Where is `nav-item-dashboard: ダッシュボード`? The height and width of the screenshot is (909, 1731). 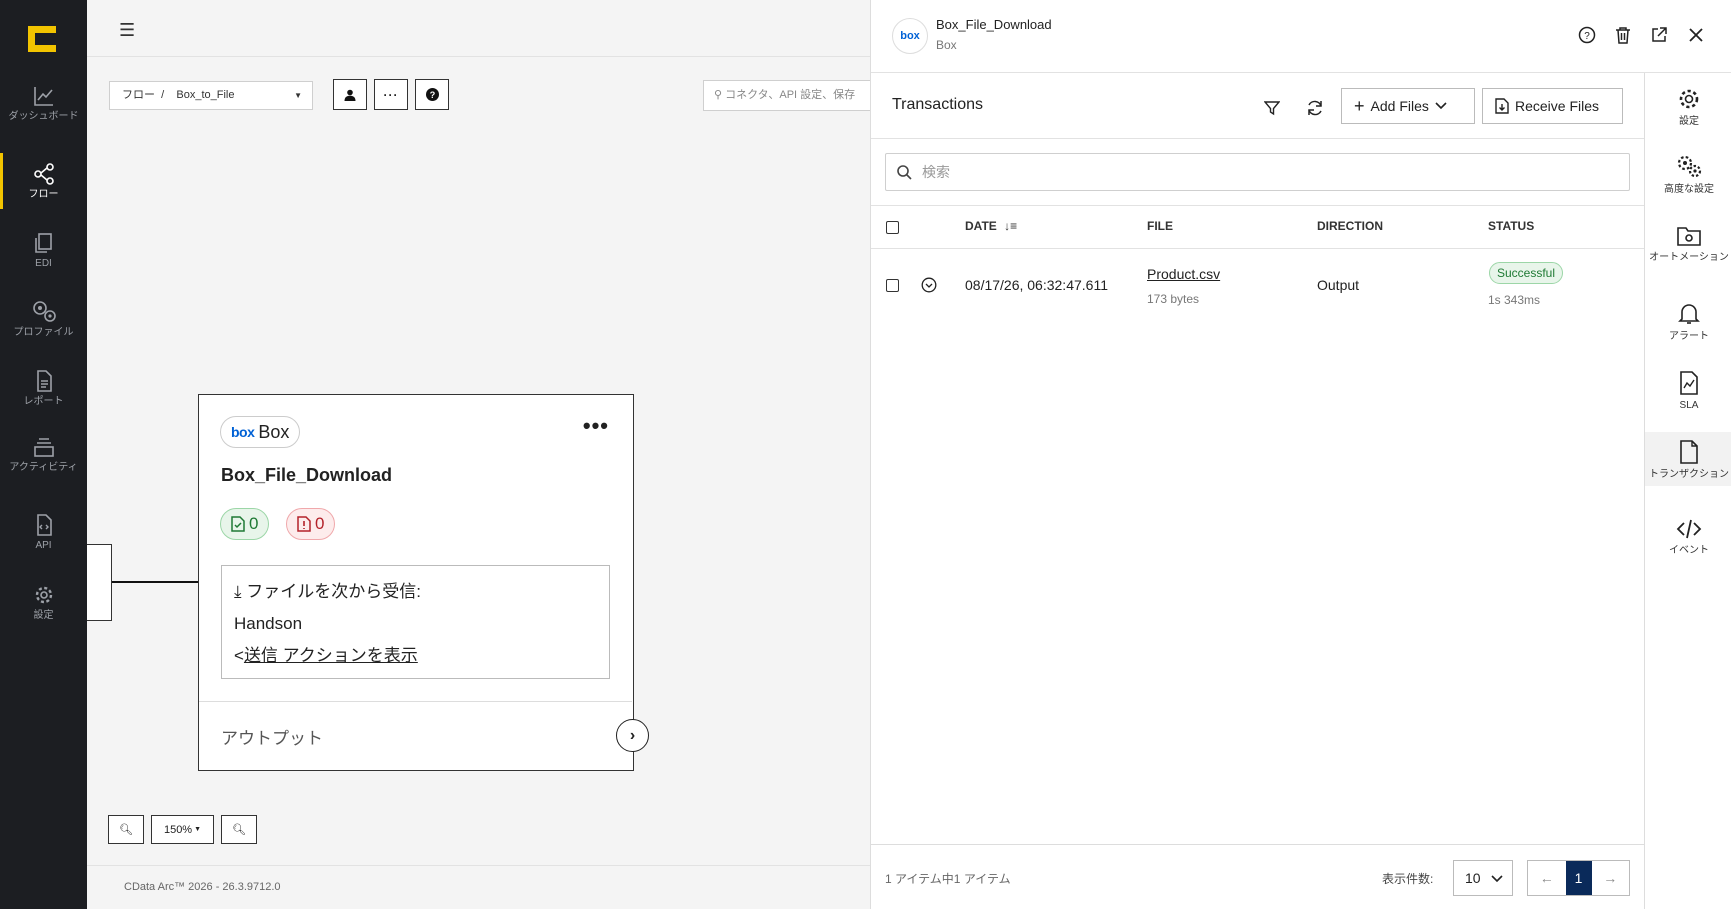
nav-item-dashboard: ダッシュボード is located at coordinates (43, 103).